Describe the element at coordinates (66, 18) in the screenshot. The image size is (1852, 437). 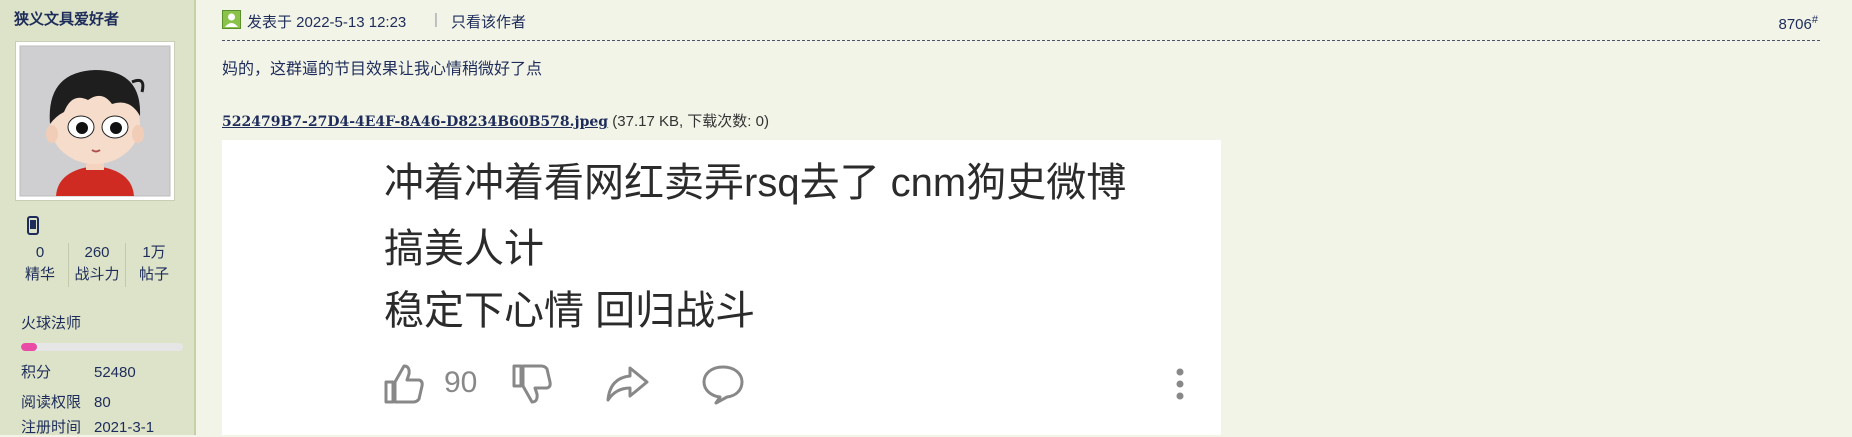
I see `username: 狭义文具爱好者` at that location.